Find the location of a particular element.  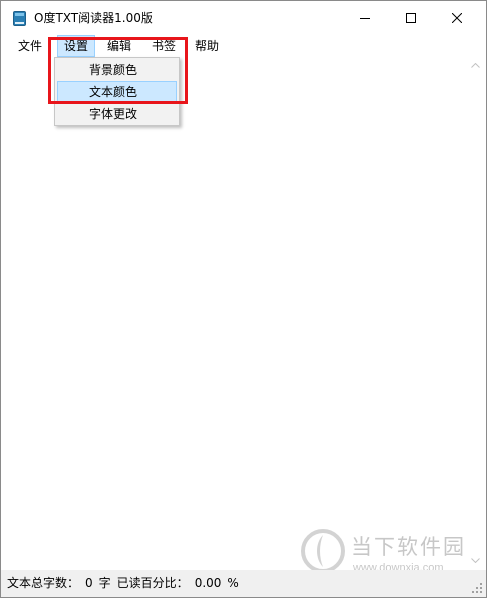

status-bar: 文本总字数： 0 字已读百分比： 0.00% is located at coordinates (243, 583).